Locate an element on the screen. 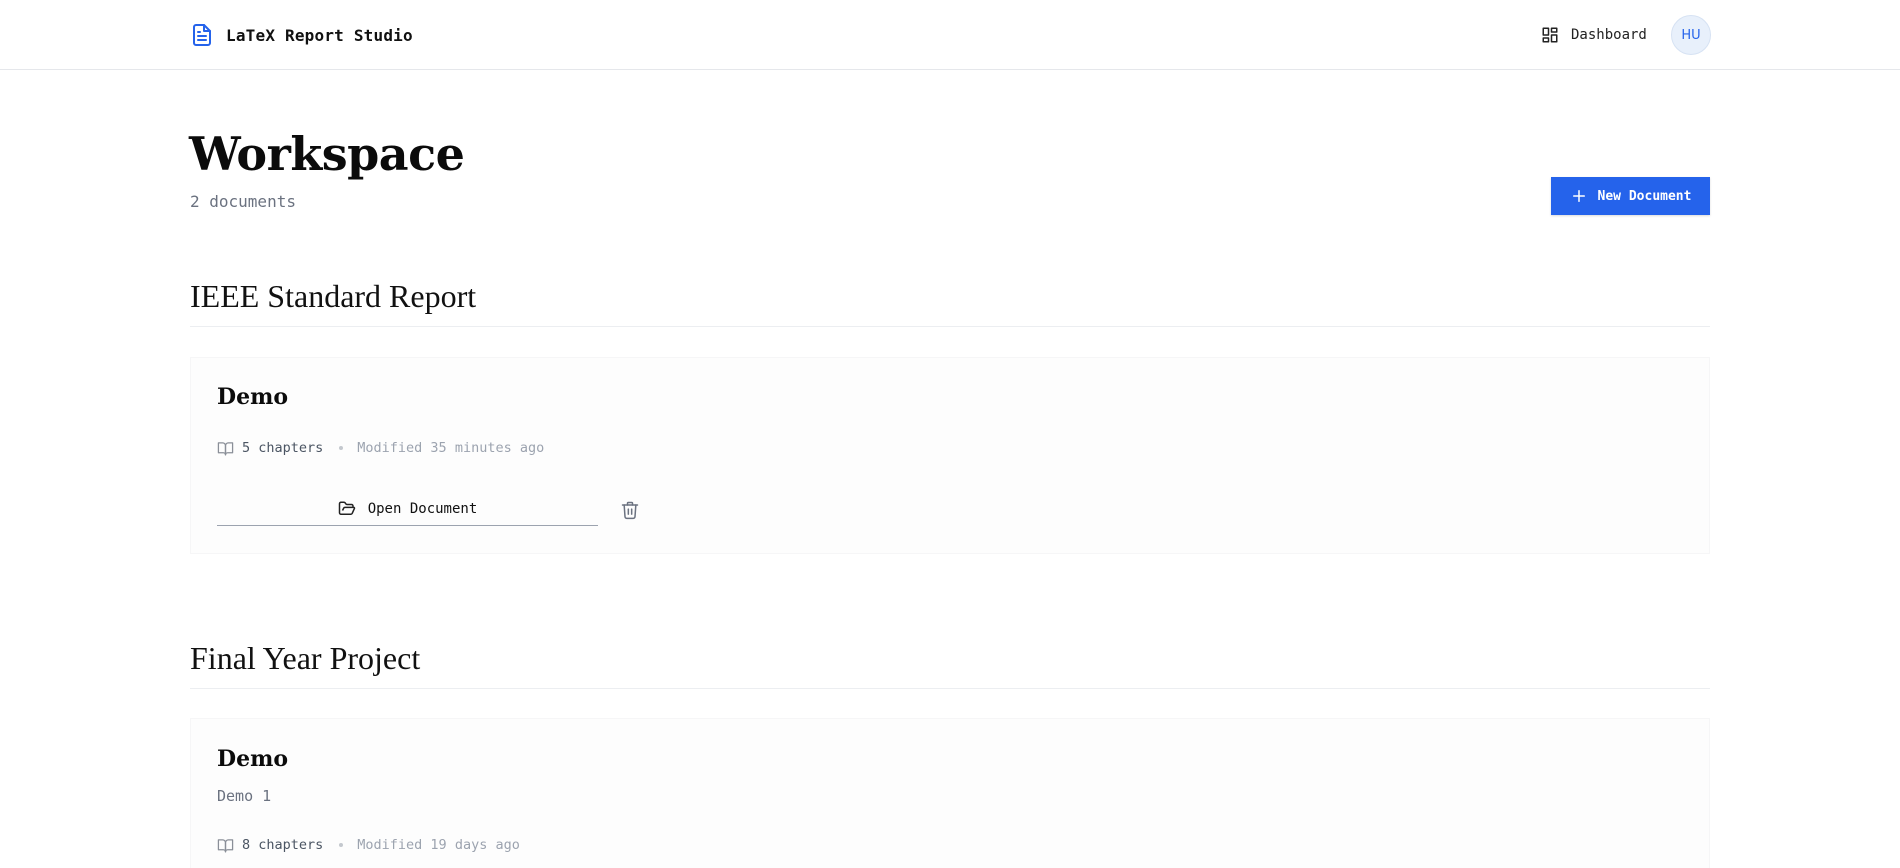 This screenshot has height=868, width=1900. group-title: Final Year Project is located at coordinates (305, 658).